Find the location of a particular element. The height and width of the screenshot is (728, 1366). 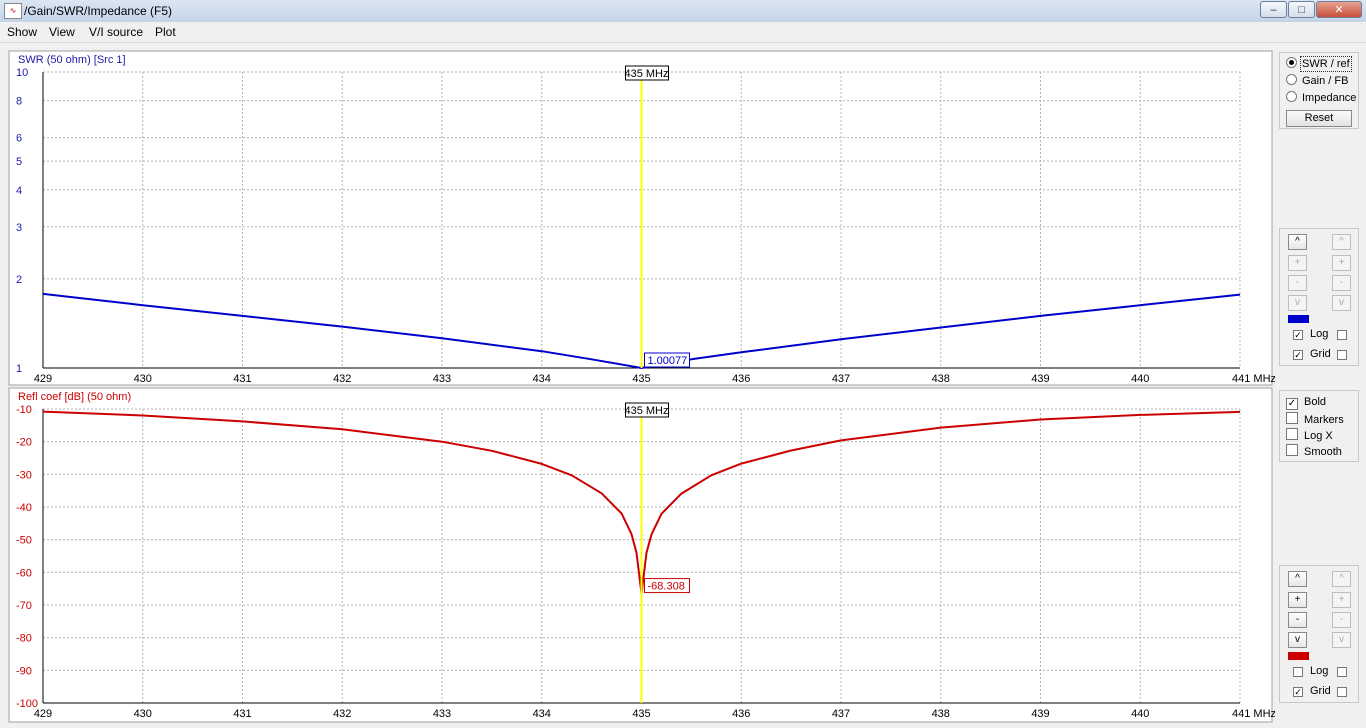

refl-x-tick-label: 430 is located at coordinates (143, 714).